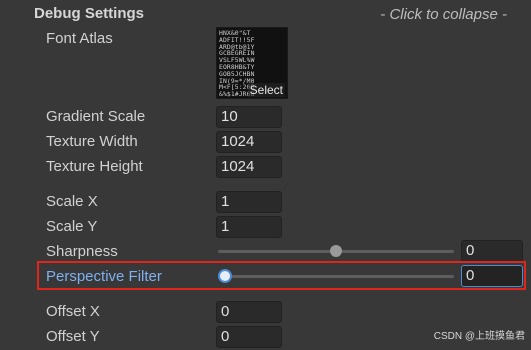 The height and width of the screenshot is (350, 531). What do you see at coordinates (336, 276) in the screenshot?
I see `perspective-filter-slider-track` at bounding box center [336, 276].